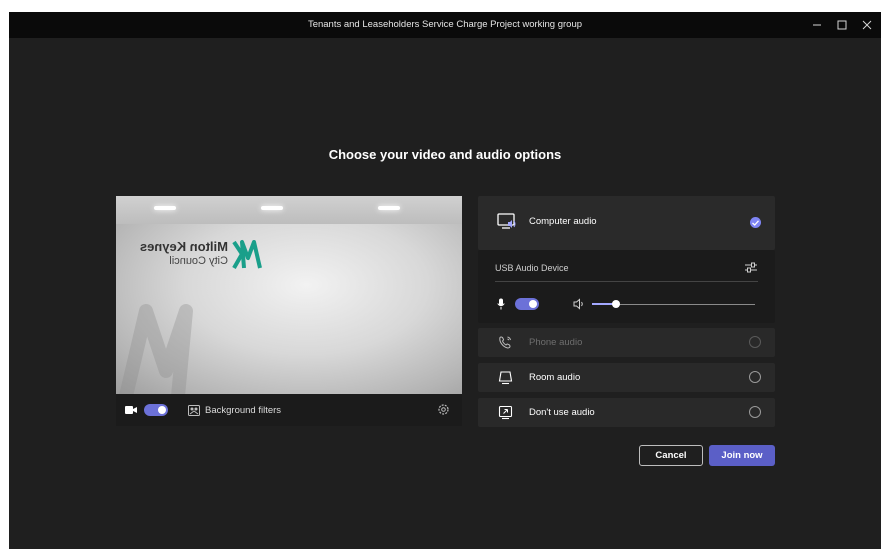 The image size is (881, 549). What do you see at coordinates (156, 349) in the screenshot?
I see `wall-mk-watermark` at bounding box center [156, 349].